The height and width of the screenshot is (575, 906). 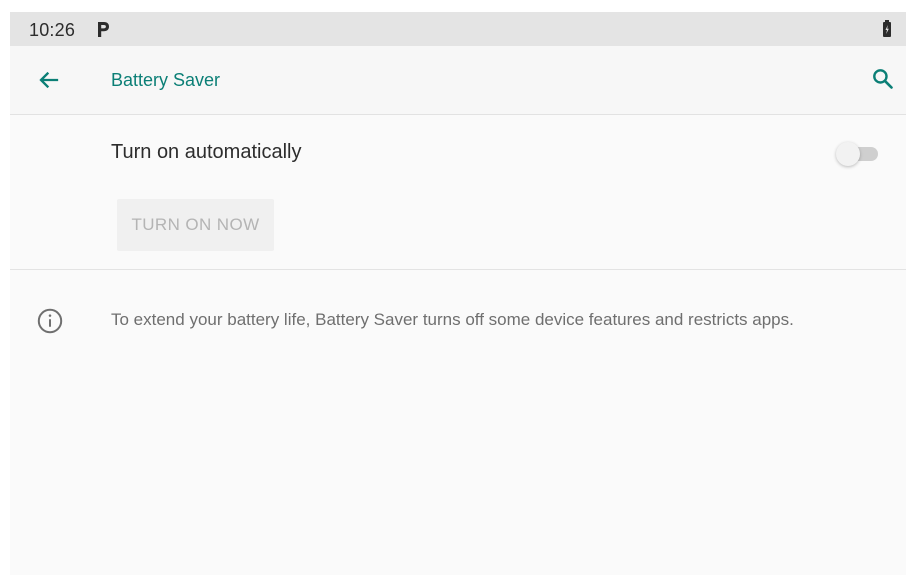 I want to click on turn-on-automatically-toggle, so click(x=857, y=154).